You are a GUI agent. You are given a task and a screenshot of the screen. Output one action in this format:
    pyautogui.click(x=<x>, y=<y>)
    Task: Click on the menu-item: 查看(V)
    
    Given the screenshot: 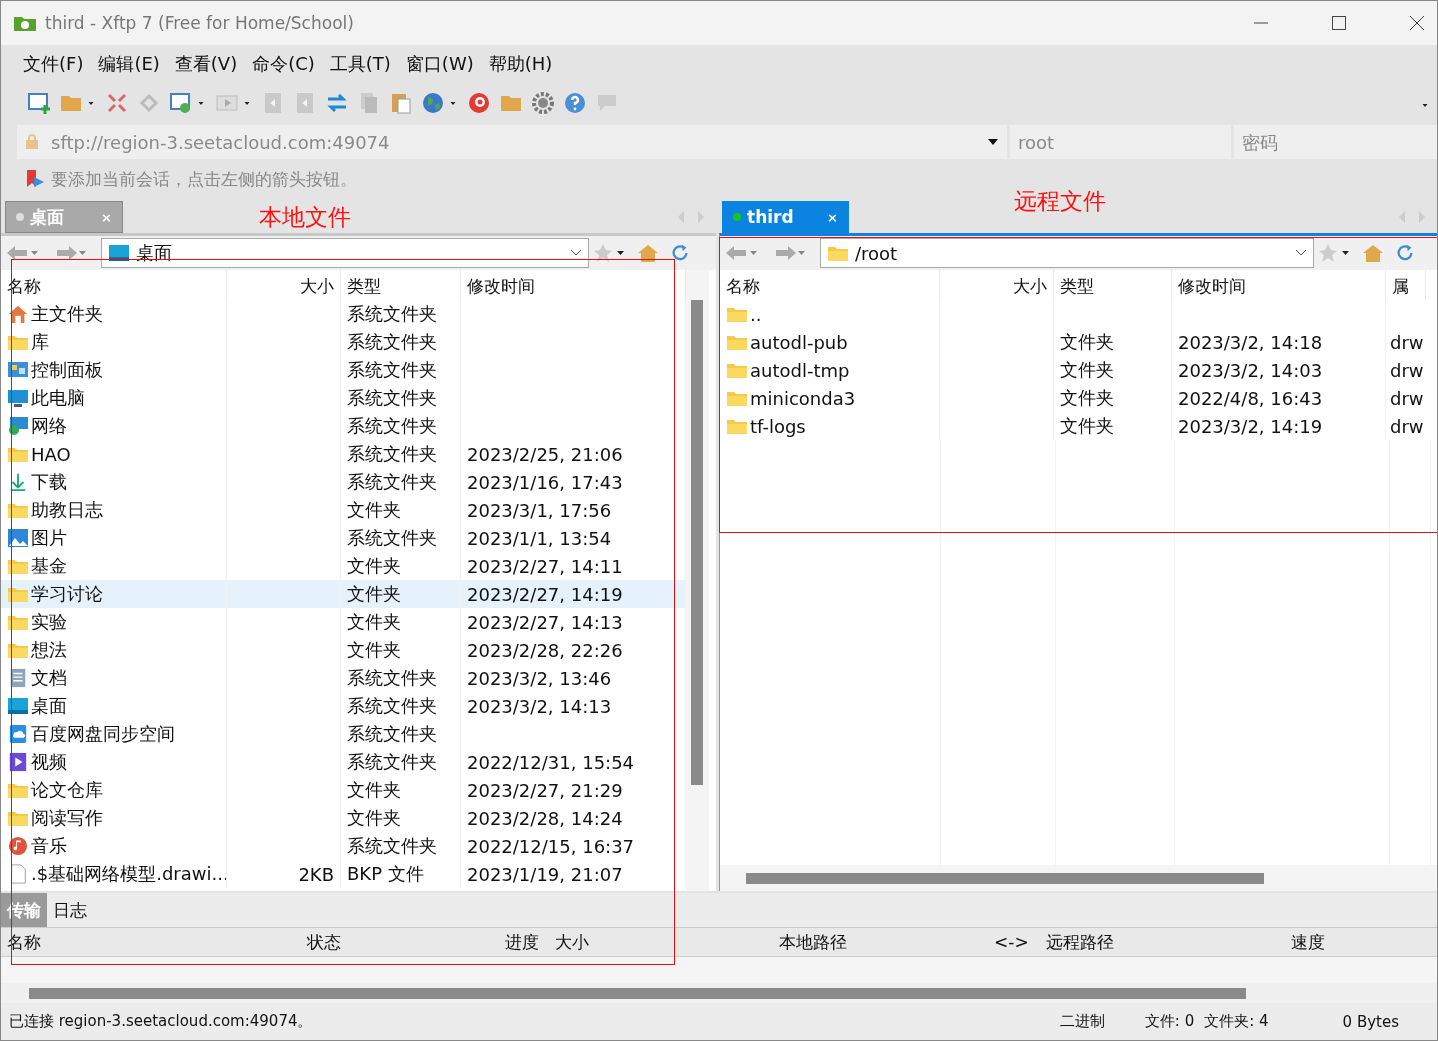 What is the action you would take?
    pyautogui.click(x=206, y=64)
    